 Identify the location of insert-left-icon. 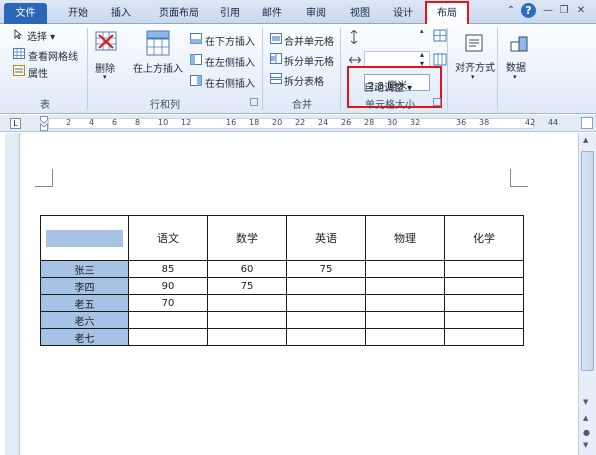
(196, 59).